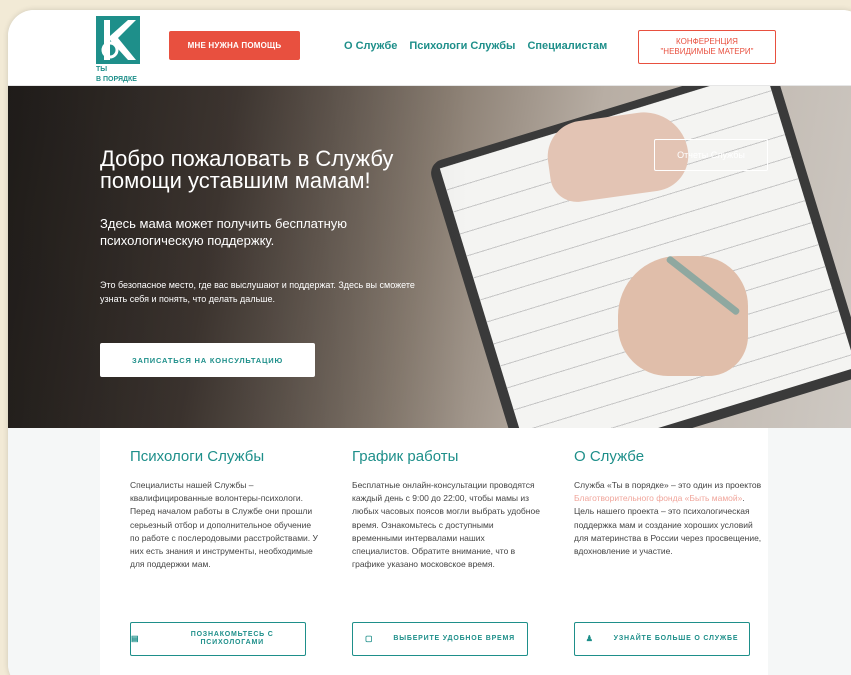 Image resolution: width=851 pixels, height=675 pixels. I want to click on button-label: ВЫБЕРИТЕ УДОБНОЕ ВРЕМЯ, so click(454, 638).